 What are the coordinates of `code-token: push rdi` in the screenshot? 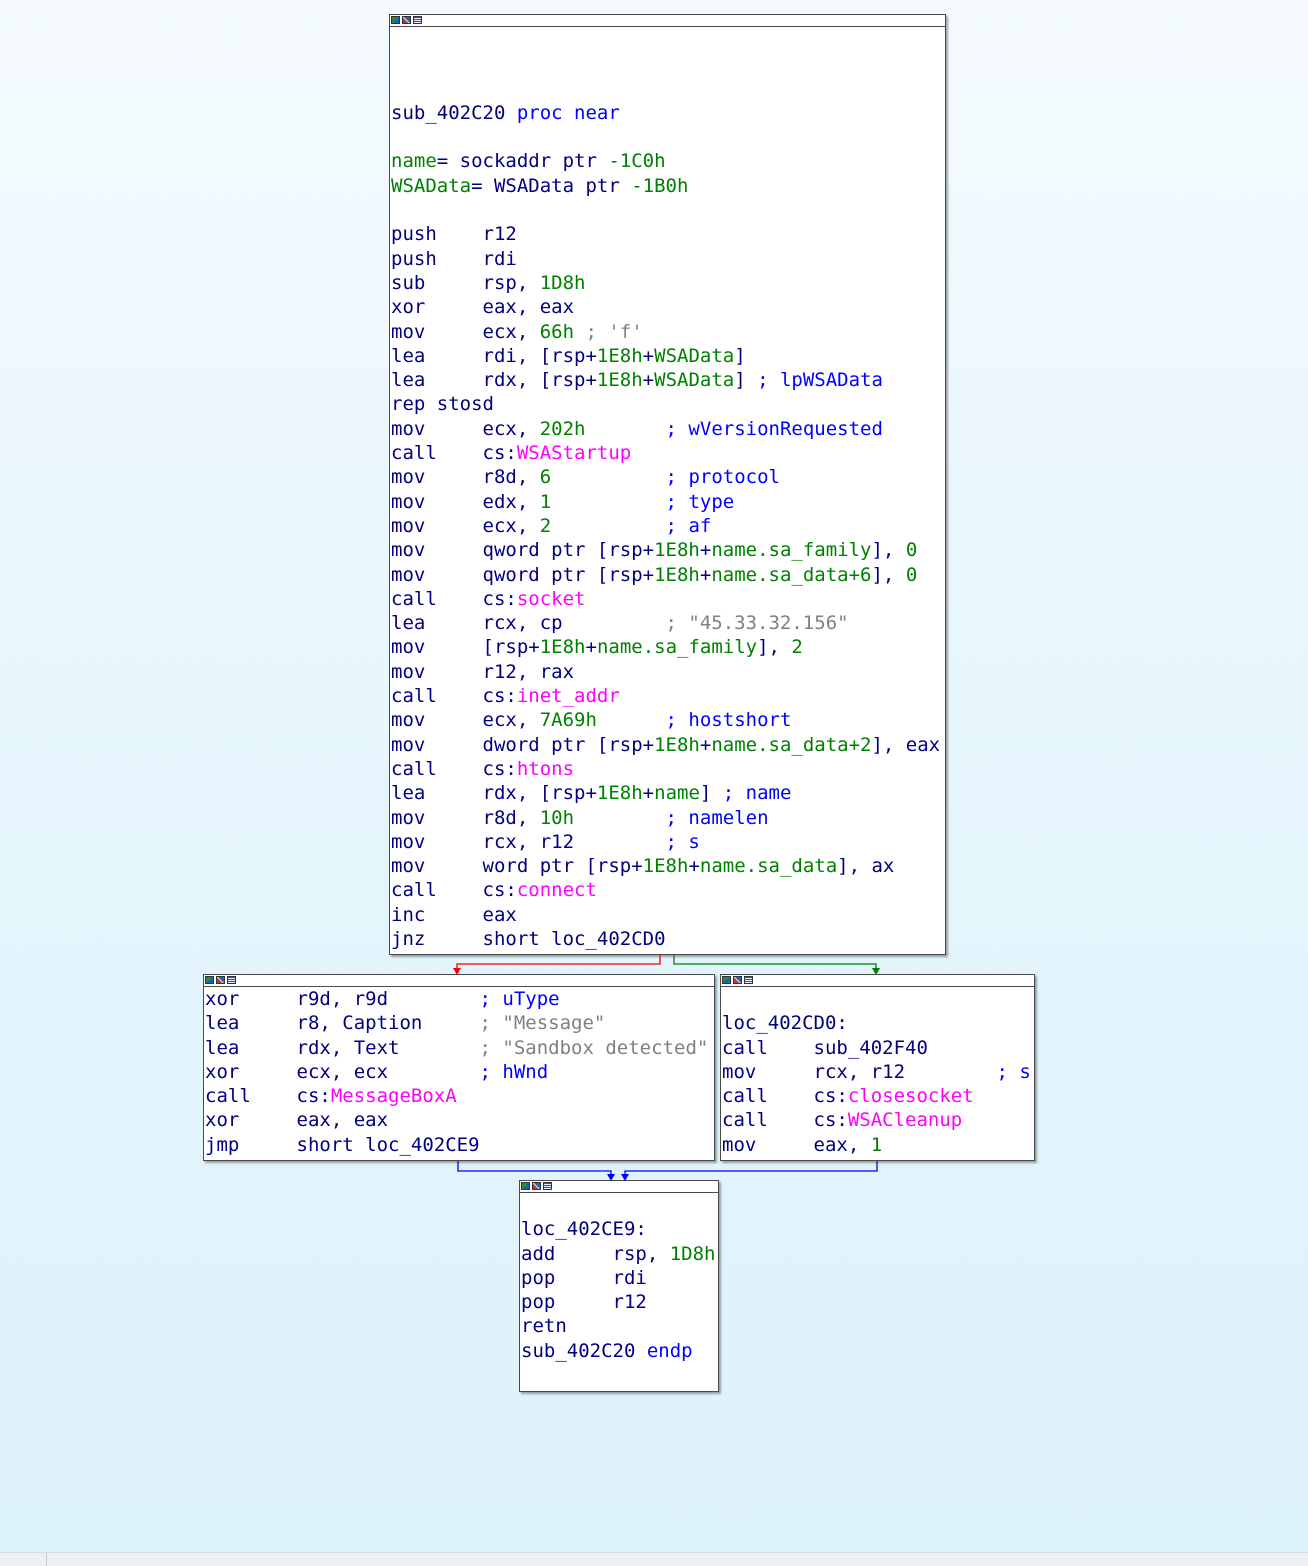 It's located at (454, 258).